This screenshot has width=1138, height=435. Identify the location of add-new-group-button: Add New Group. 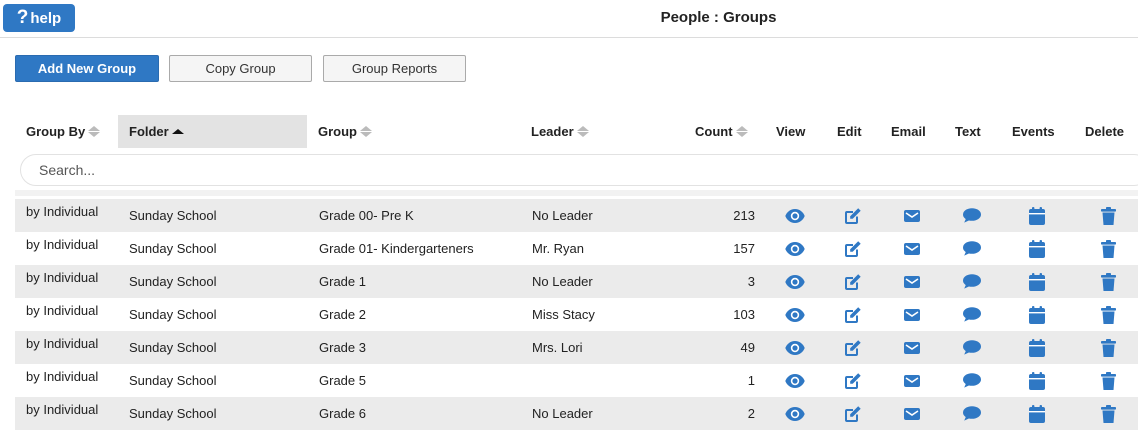
(87, 68).